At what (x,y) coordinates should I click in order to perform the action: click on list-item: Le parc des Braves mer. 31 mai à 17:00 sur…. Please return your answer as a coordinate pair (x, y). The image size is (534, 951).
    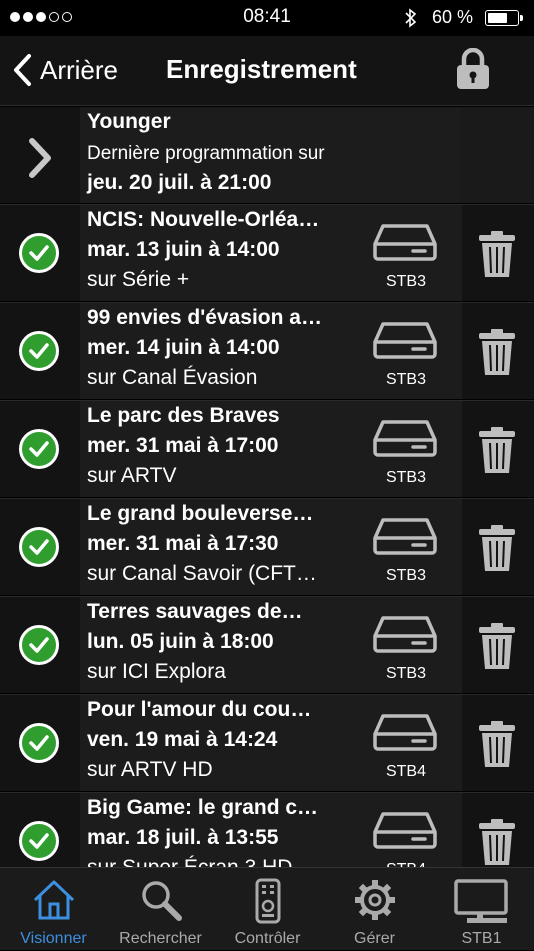
    Looking at the image, I should click on (267, 450).